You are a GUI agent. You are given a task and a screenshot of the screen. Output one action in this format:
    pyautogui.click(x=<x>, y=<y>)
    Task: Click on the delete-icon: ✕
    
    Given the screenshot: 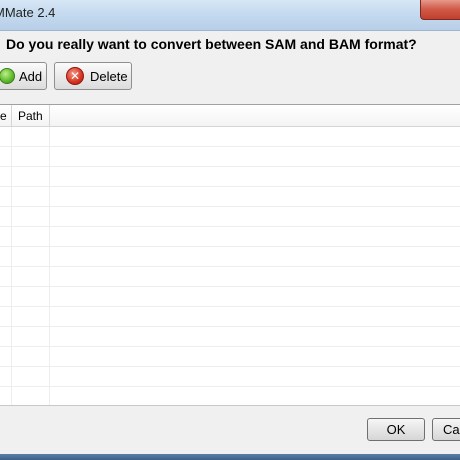 What is the action you would take?
    pyautogui.click(x=75, y=76)
    